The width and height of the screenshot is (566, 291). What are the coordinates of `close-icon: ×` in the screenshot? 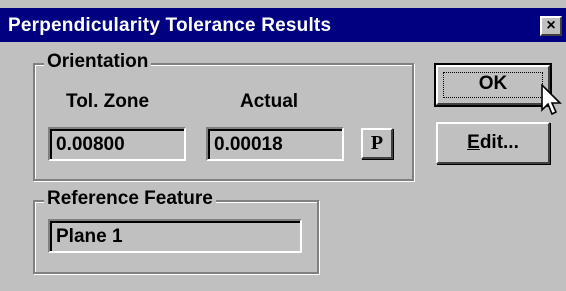 It's located at (551, 25).